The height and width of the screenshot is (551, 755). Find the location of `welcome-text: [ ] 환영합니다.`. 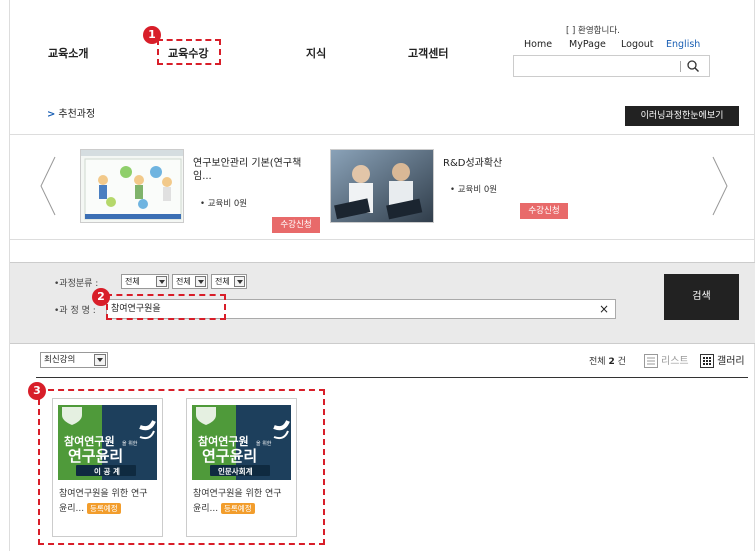

welcome-text: [ ] 환영합니다. is located at coordinates (593, 31).